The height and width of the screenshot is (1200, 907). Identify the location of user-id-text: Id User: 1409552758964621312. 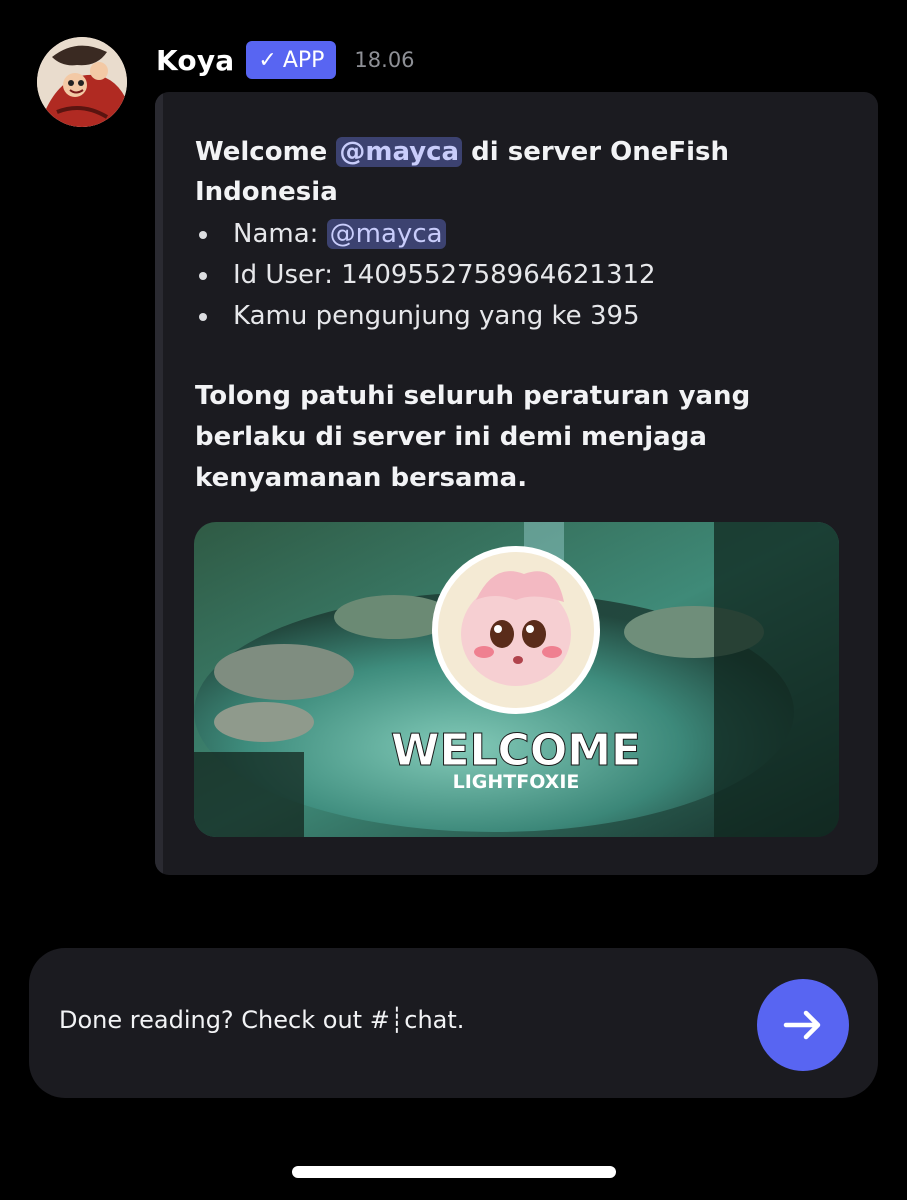
(444, 275).